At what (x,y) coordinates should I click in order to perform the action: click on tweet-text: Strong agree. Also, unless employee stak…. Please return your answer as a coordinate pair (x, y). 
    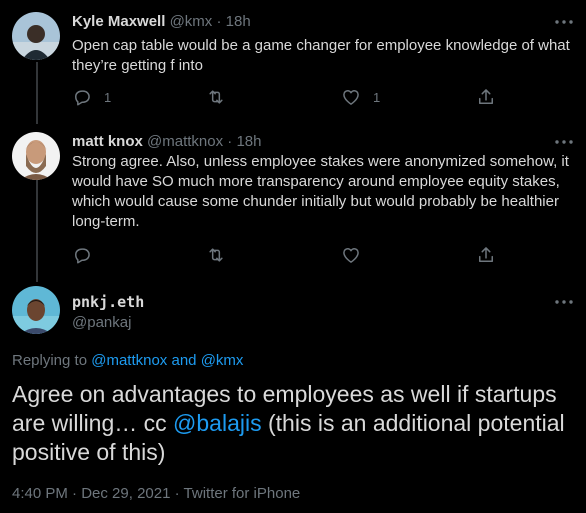
    Looking at the image, I should click on (320, 191).